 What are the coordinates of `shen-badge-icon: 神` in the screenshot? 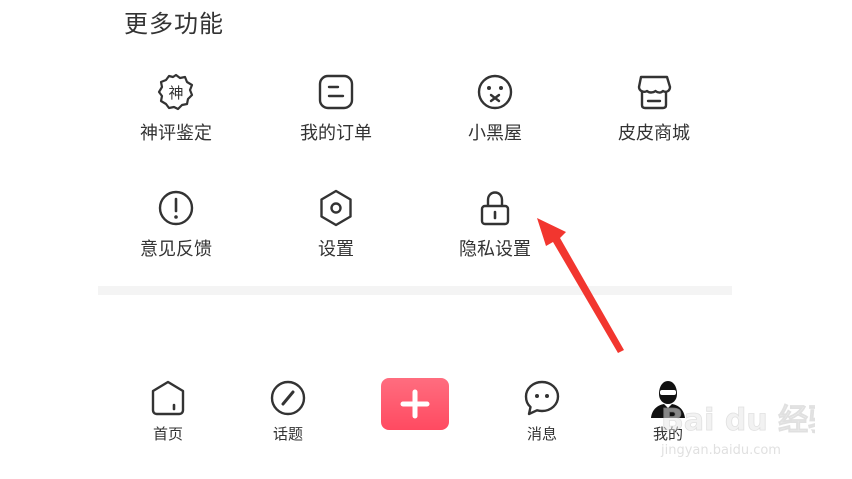 It's located at (175, 92).